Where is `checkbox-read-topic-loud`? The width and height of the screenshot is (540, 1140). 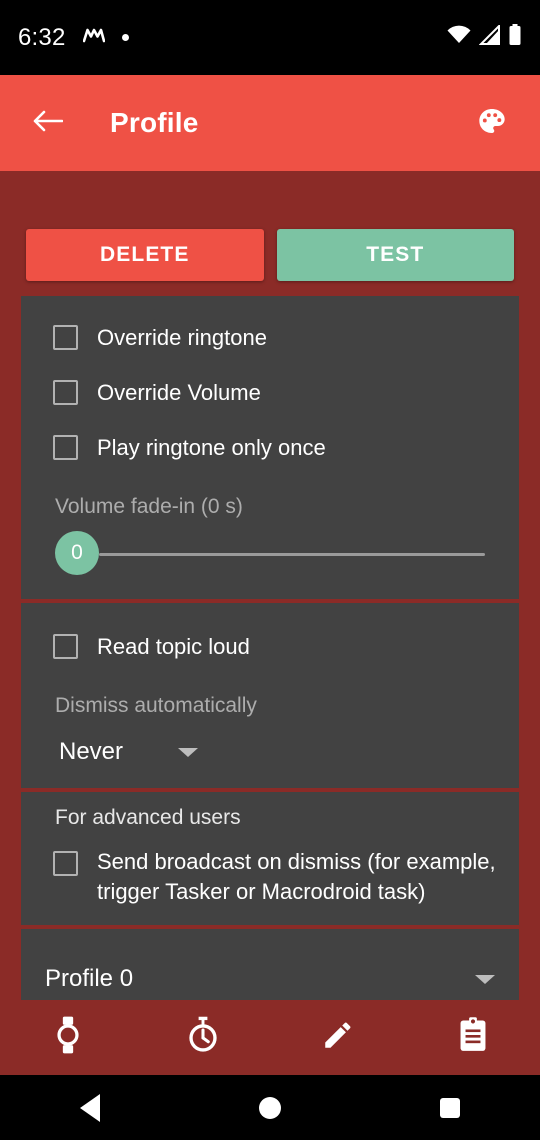 checkbox-read-topic-loud is located at coordinates (65, 646).